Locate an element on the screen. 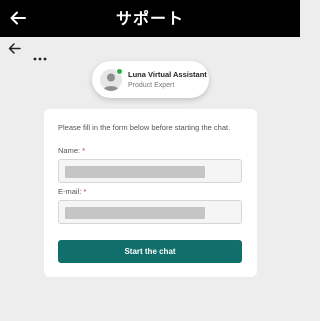 The height and width of the screenshot is (321, 320). name-input is located at coordinates (150, 171).